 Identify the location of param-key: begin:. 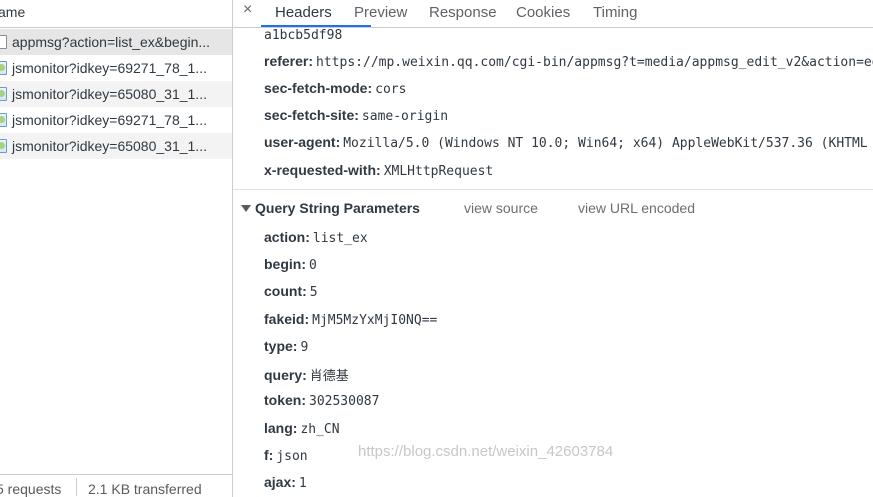
(285, 264).